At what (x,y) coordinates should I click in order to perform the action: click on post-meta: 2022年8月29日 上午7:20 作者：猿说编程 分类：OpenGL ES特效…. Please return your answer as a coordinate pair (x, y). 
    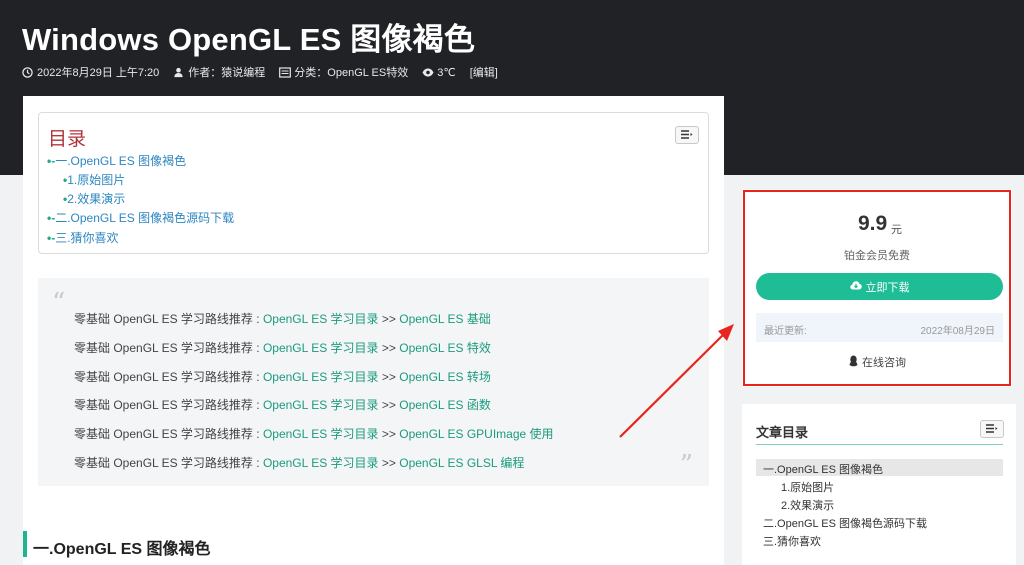
    Looking at the image, I should click on (267, 72).